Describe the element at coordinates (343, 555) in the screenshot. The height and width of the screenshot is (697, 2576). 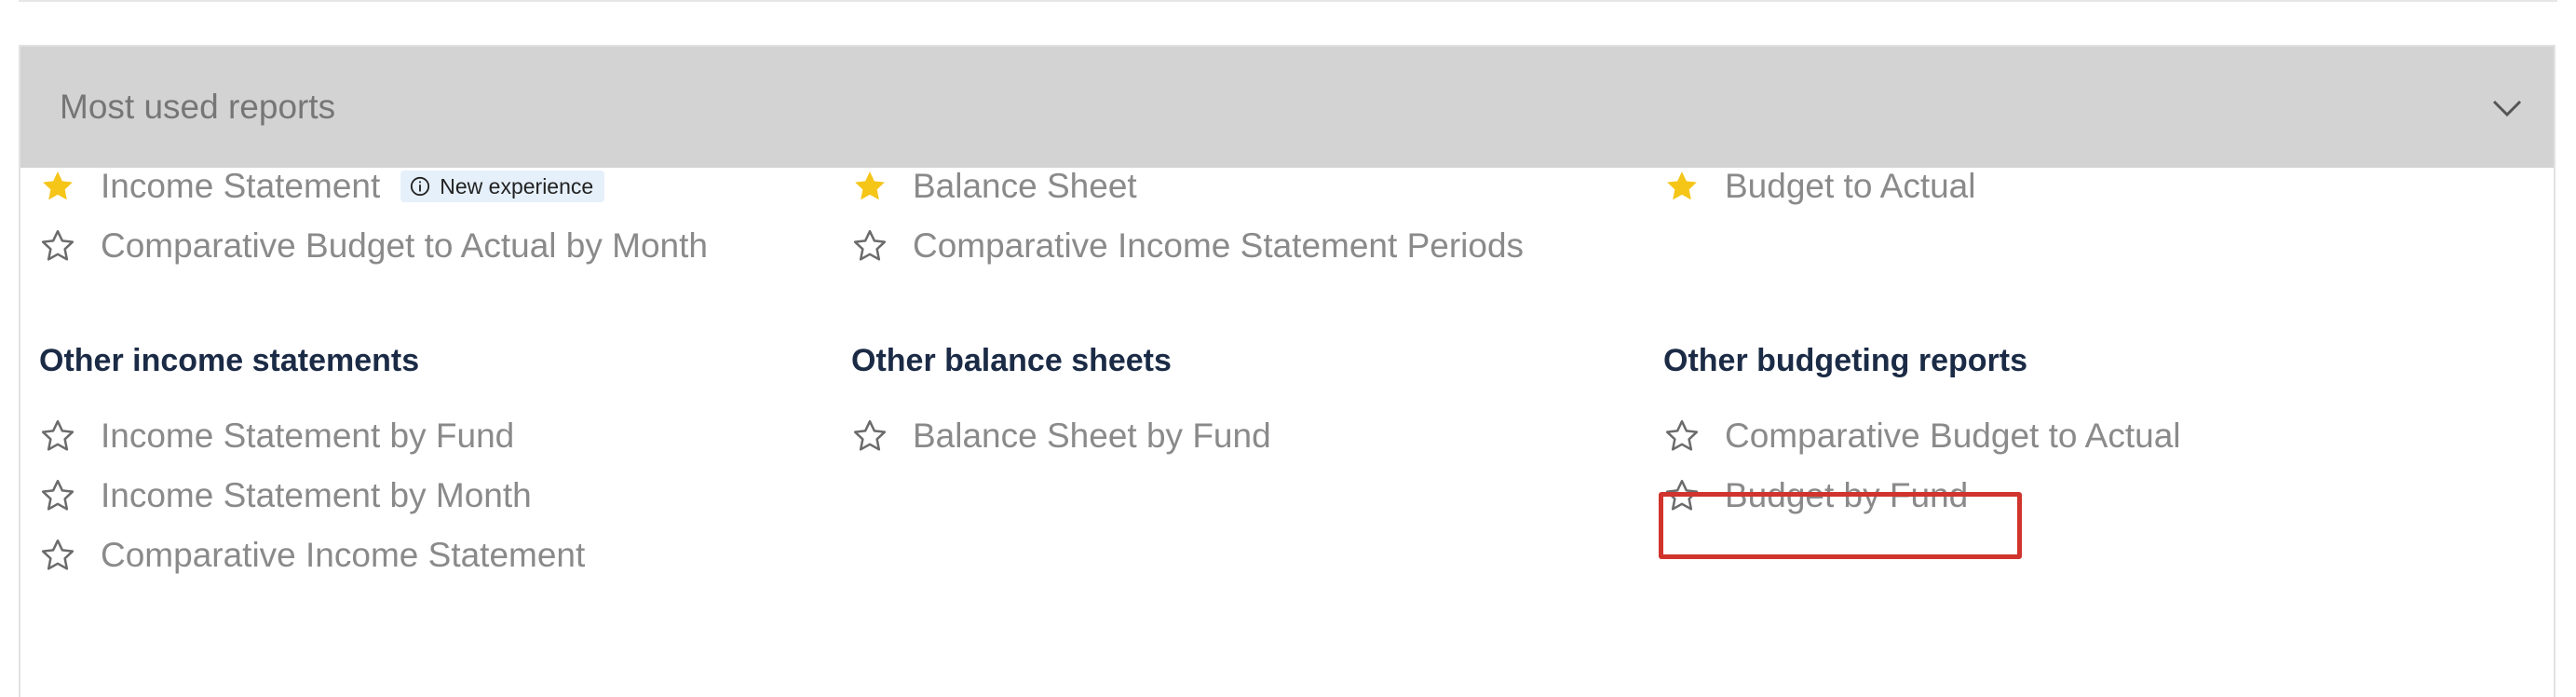
I see `report-label: Comparative Income Statement` at that location.